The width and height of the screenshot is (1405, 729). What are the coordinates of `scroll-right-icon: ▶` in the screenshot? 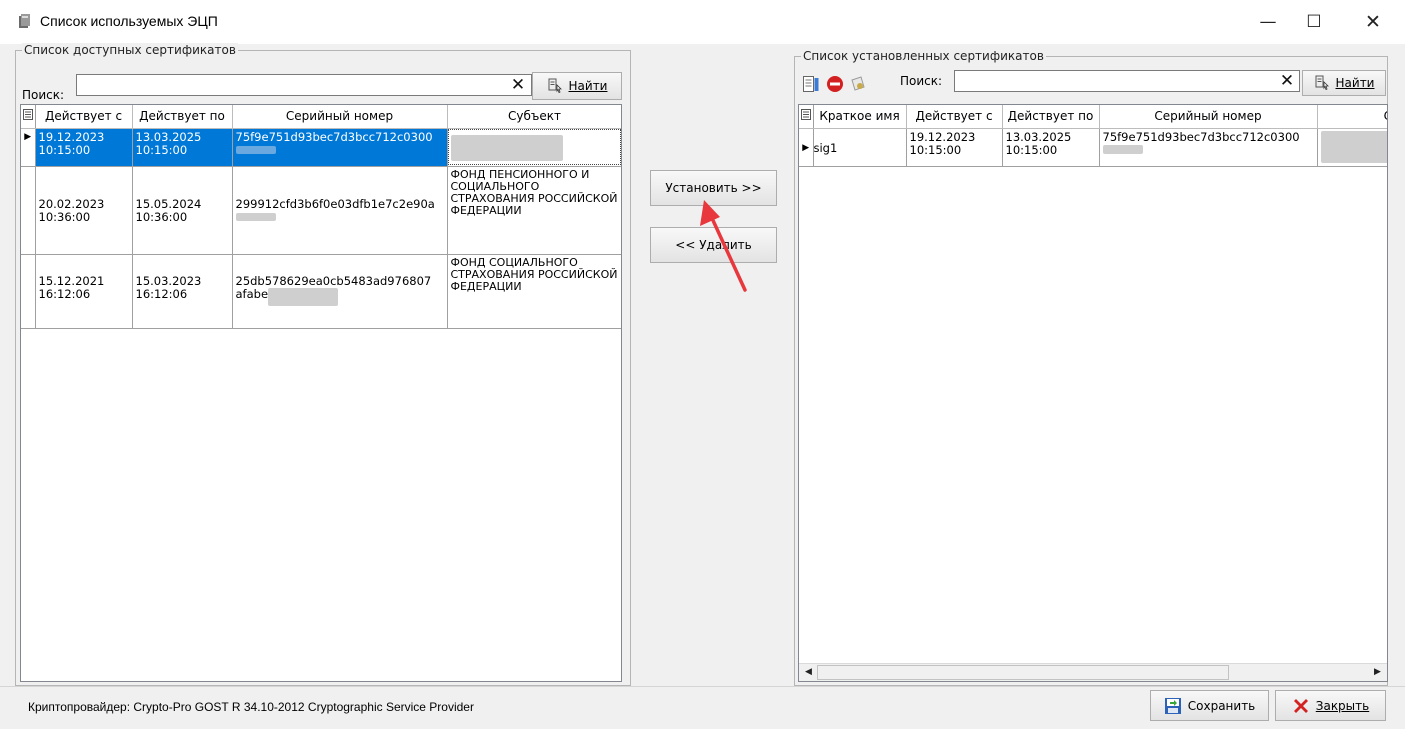 It's located at (1377, 672).